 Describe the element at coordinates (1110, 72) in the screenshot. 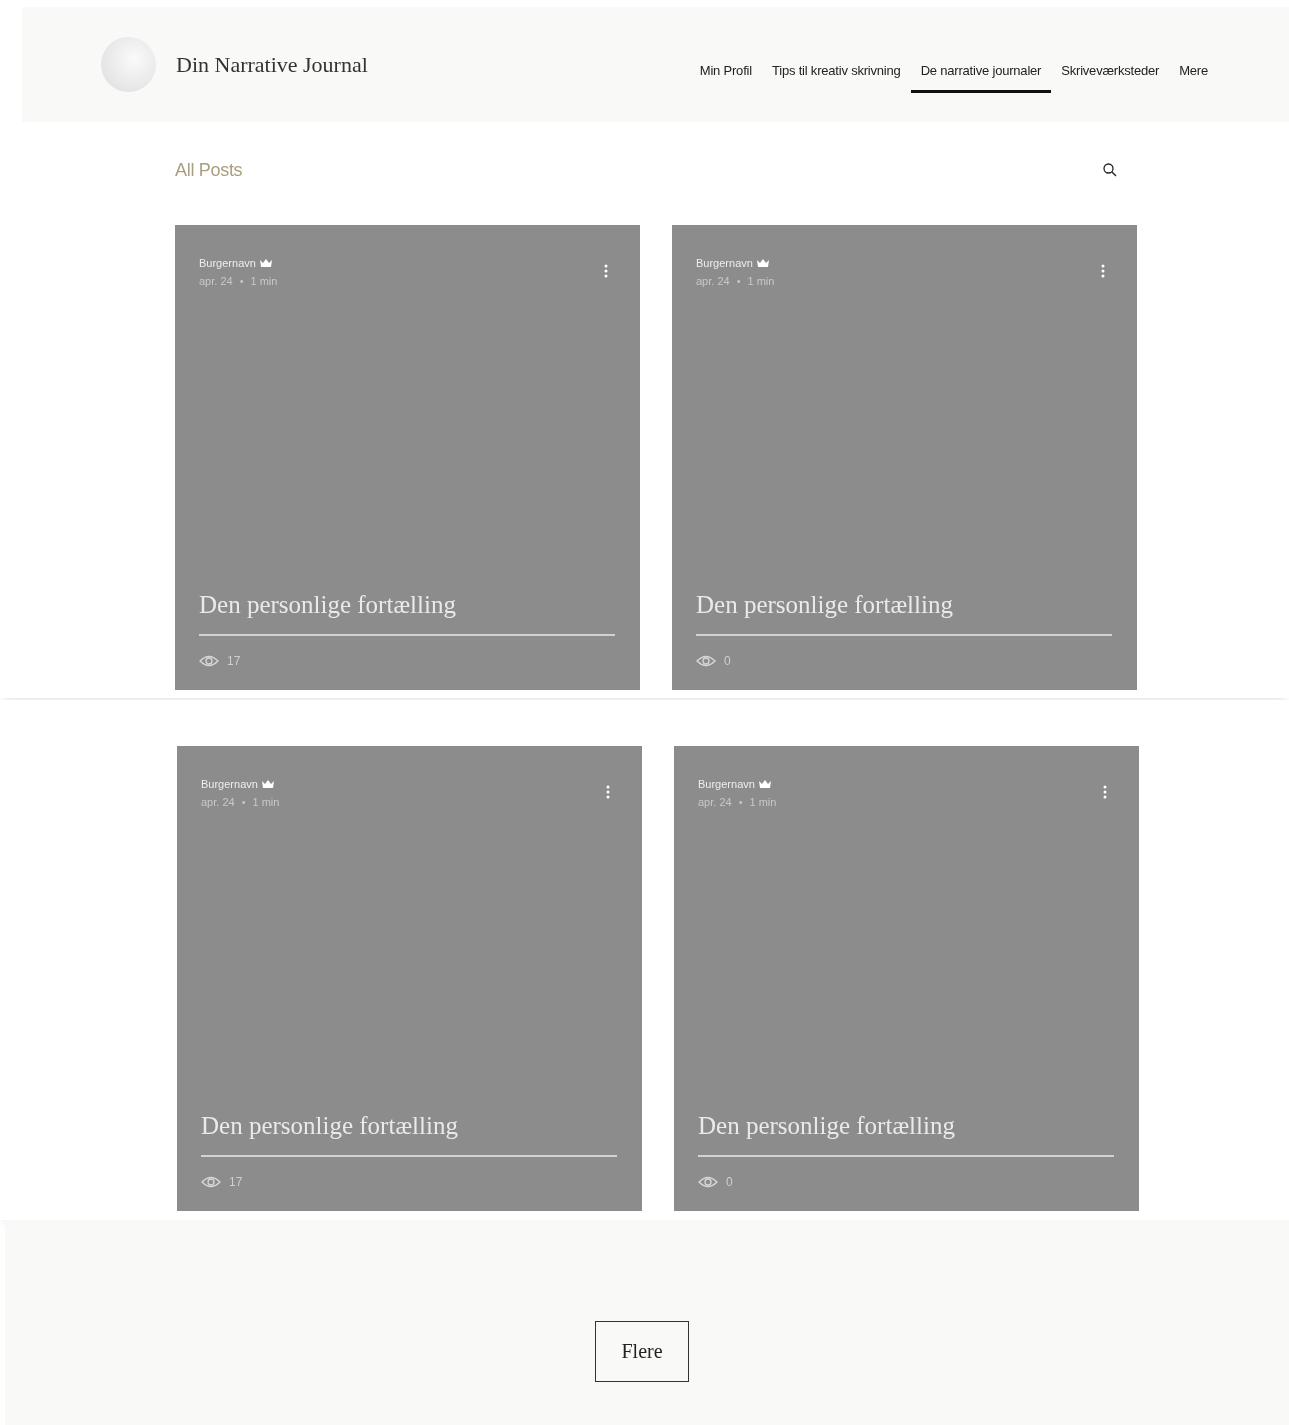

I see `nav-link: Skriveværksteder` at that location.